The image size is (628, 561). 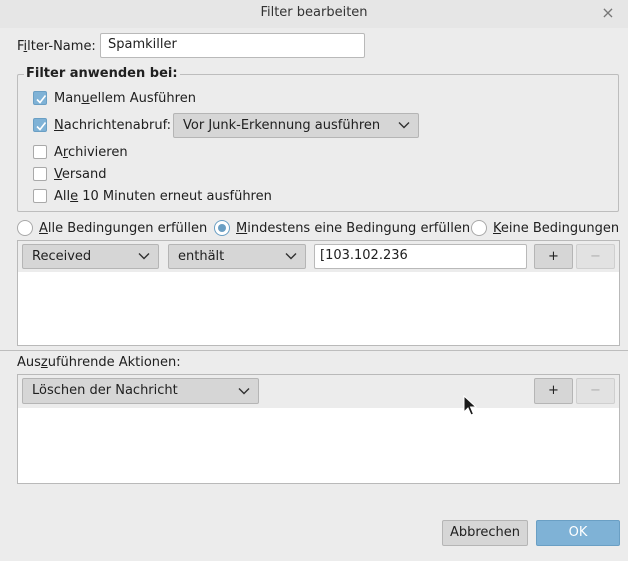 What do you see at coordinates (113, 125) in the screenshot?
I see `message-fetch-label: Nachrichtenabruf:` at bounding box center [113, 125].